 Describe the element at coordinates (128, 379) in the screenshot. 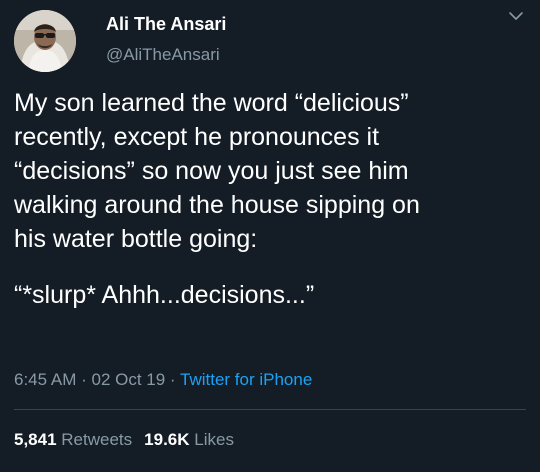

I see `tweet-date: 02 Oct 19` at that location.